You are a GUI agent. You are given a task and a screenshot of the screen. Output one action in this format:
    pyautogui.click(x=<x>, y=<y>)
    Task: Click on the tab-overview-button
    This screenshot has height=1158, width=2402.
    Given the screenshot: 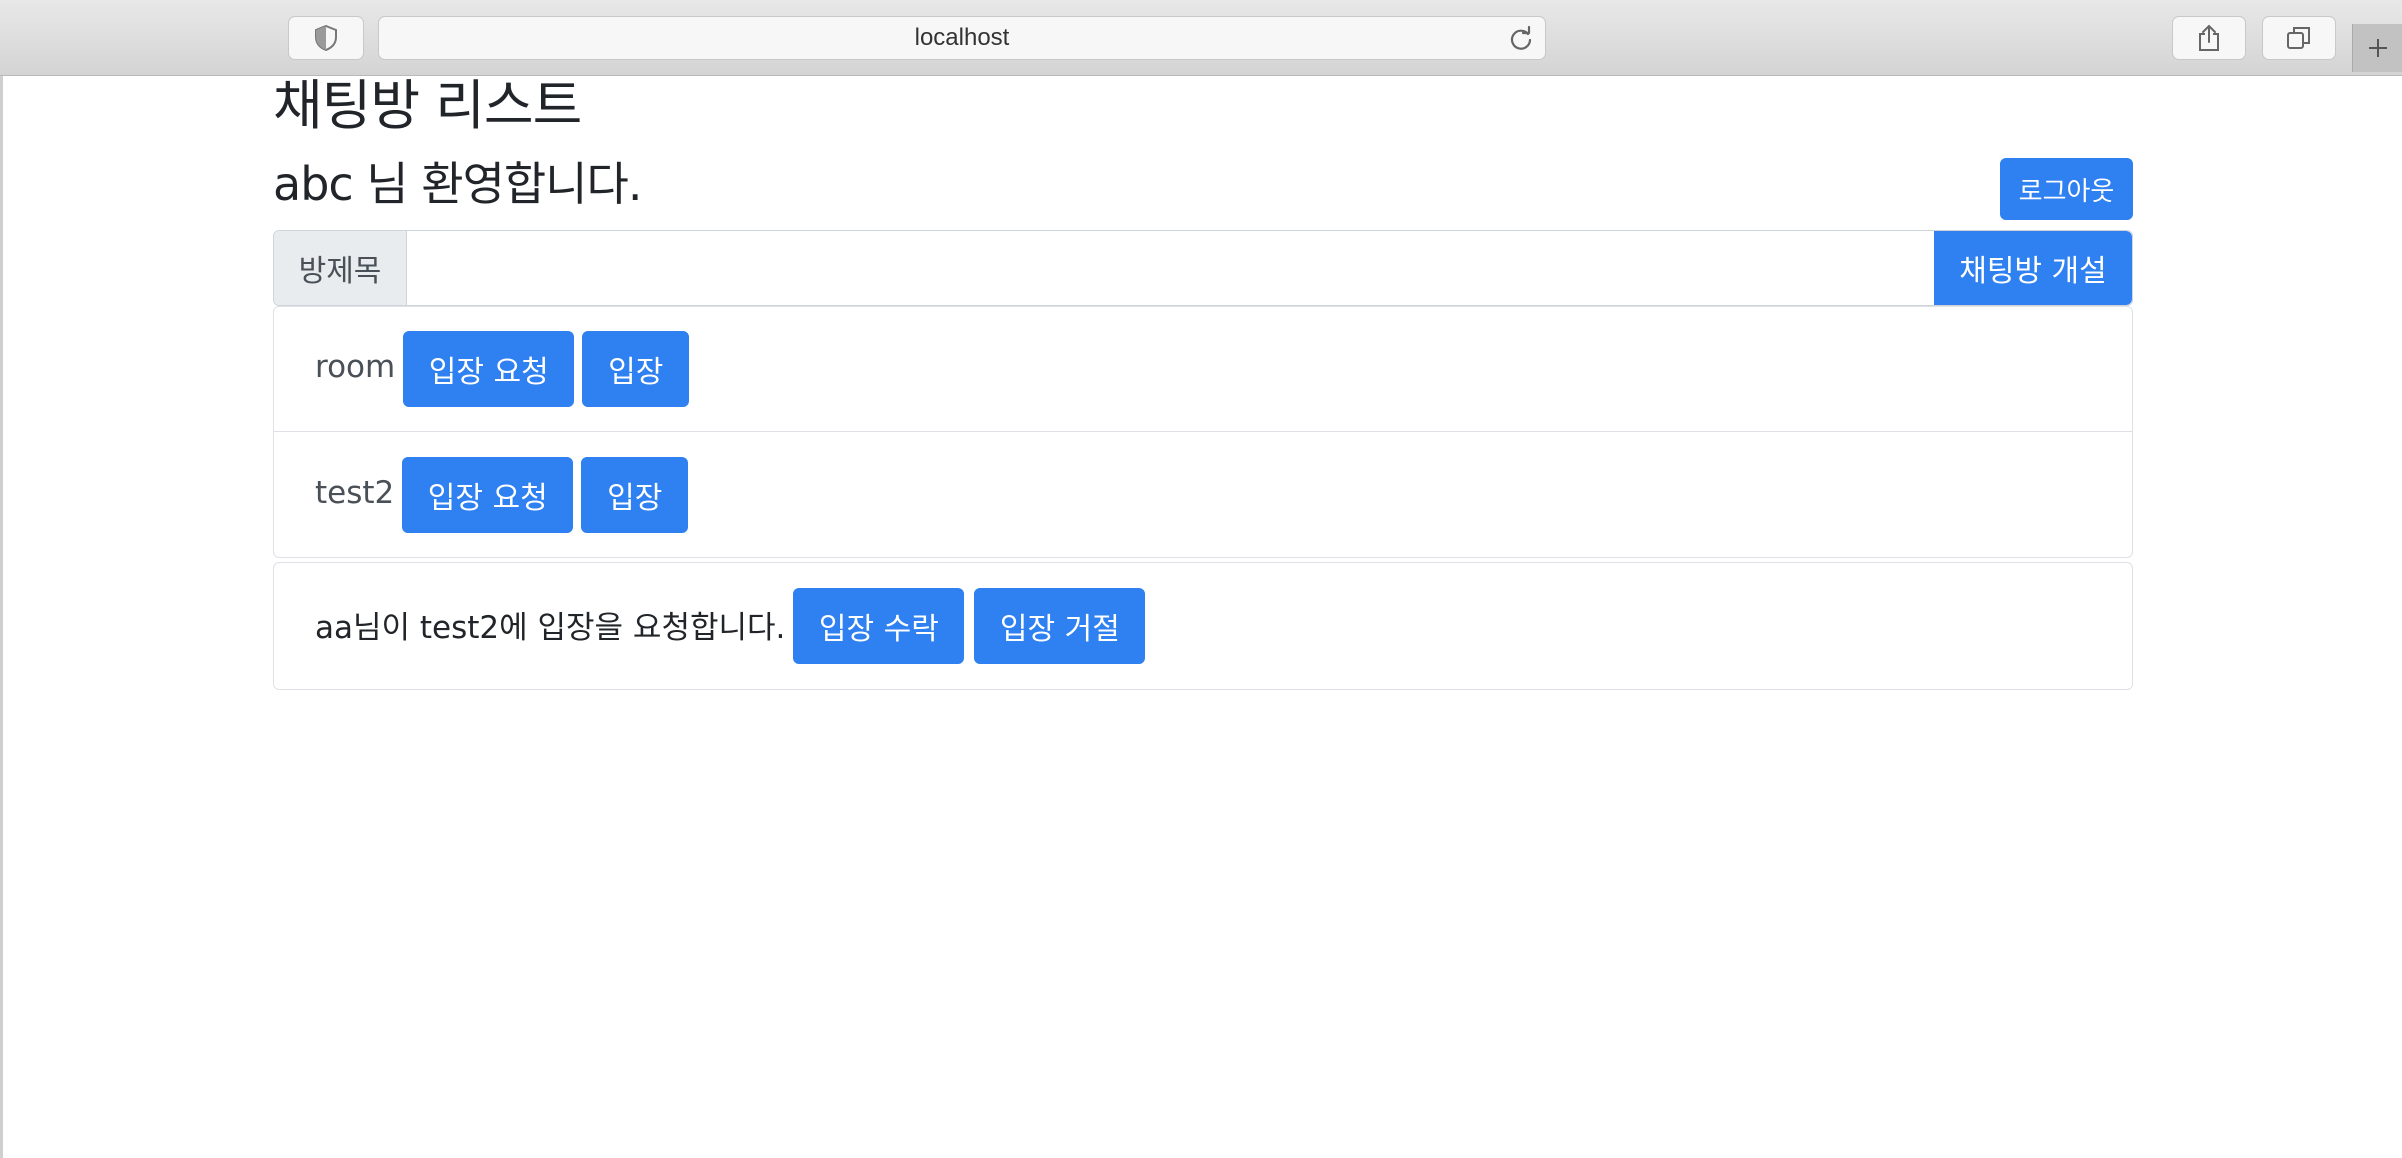 What is the action you would take?
    pyautogui.click(x=2299, y=38)
    